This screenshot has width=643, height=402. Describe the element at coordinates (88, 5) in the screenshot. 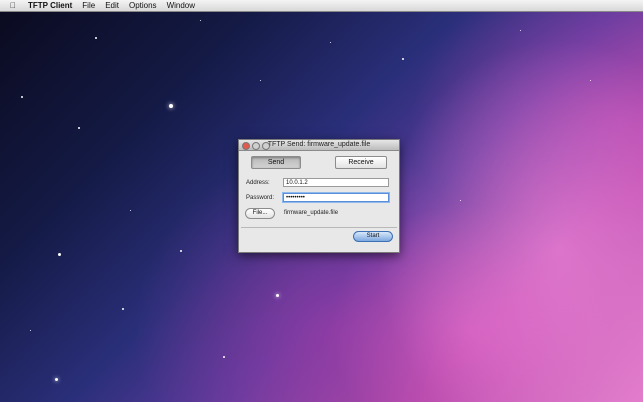

I see `menu-file: File` at that location.